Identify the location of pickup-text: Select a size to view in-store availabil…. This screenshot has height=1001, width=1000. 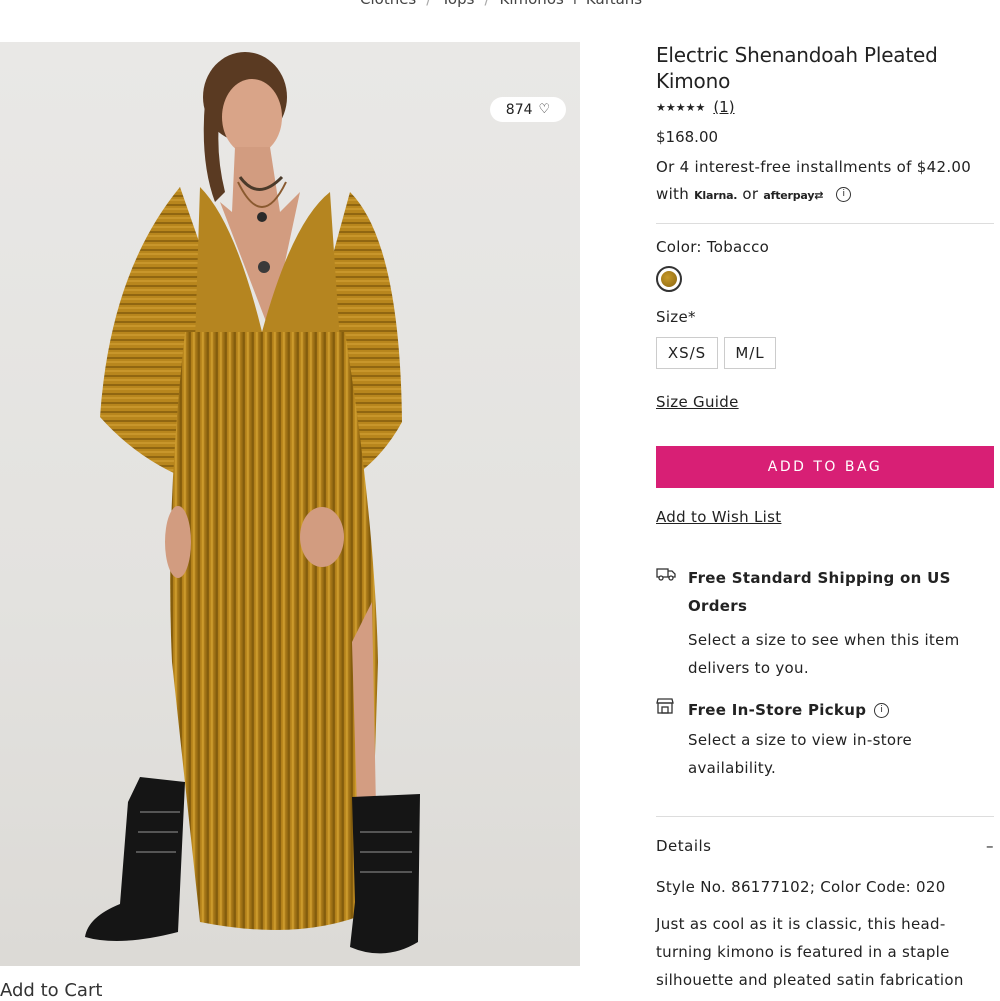
(800, 754).